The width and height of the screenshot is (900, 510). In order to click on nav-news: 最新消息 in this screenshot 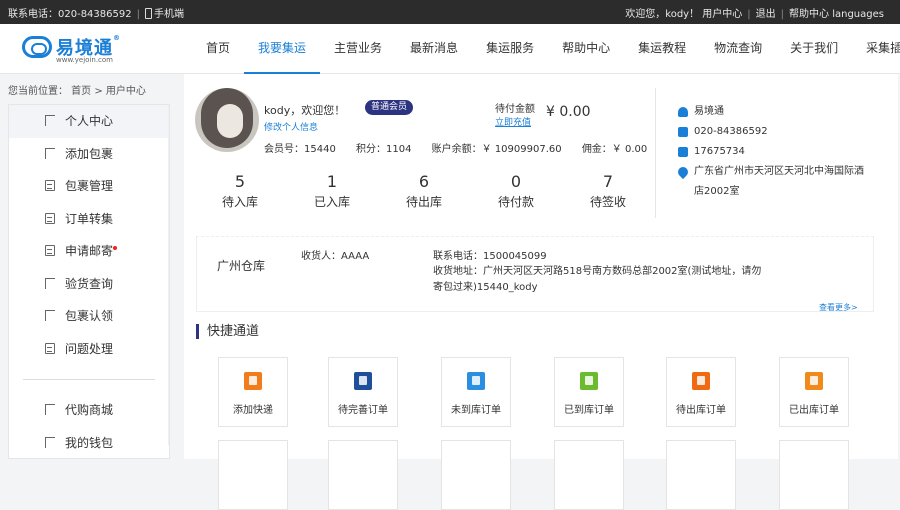, I will do `click(434, 49)`.